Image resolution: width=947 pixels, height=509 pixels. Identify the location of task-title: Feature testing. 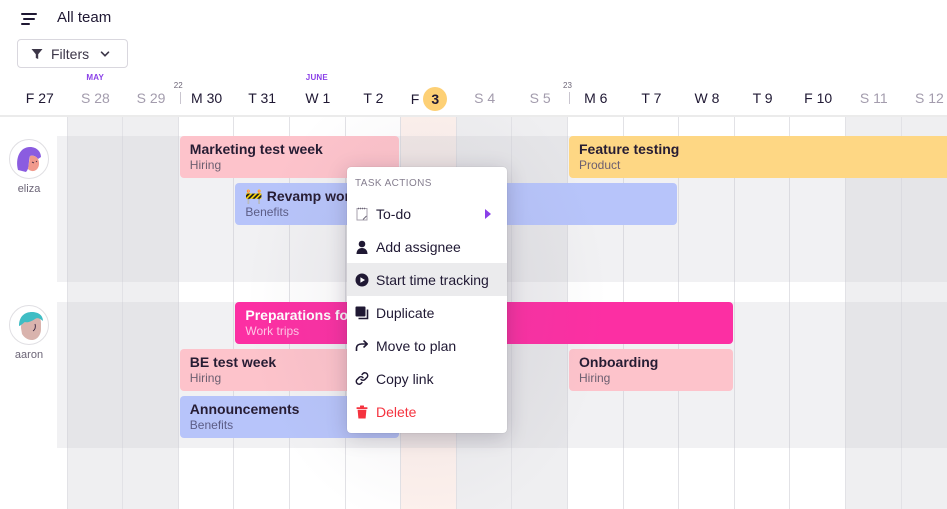
(629, 149).